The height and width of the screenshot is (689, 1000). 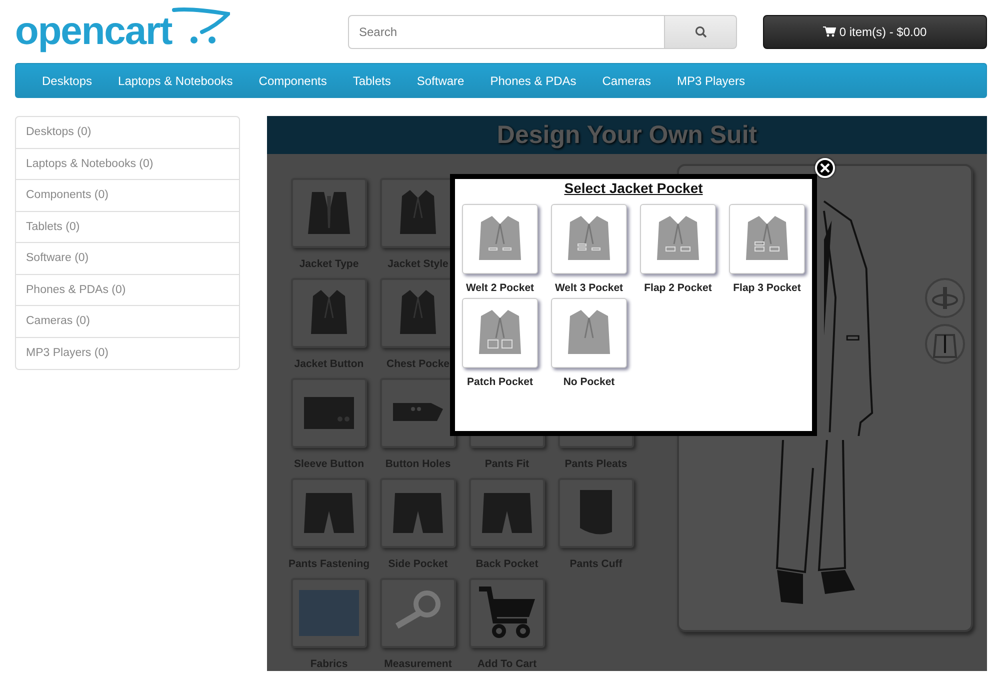 I want to click on category-link: Tablets (0), so click(x=127, y=227).